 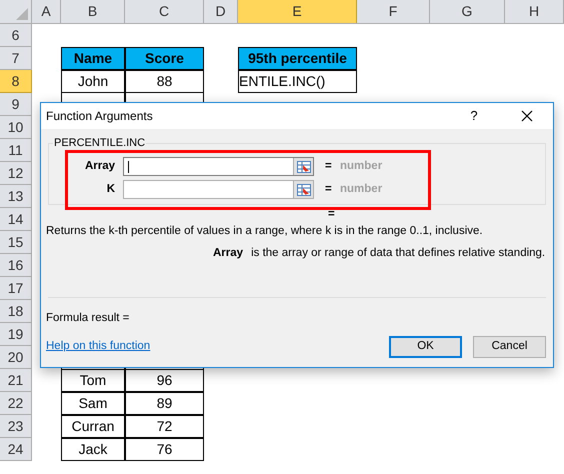 What do you see at coordinates (164, 81) in the screenshot?
I see `table-cell: 88` at bounding box center [164, 81].